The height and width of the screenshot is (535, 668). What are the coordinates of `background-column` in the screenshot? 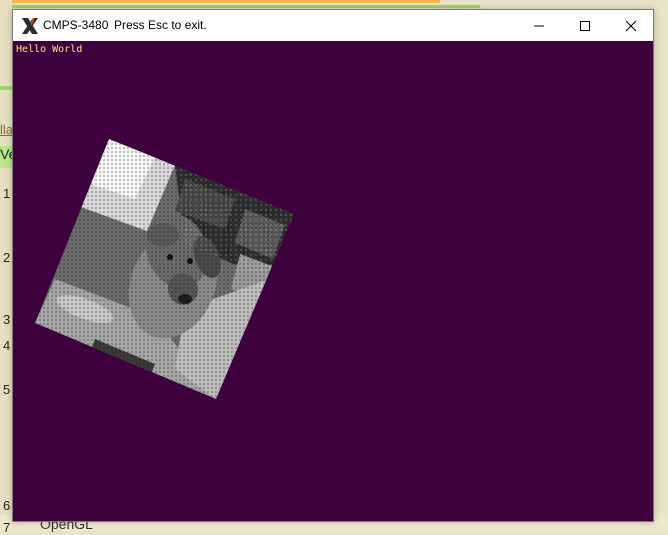 It's located at (6, 265).